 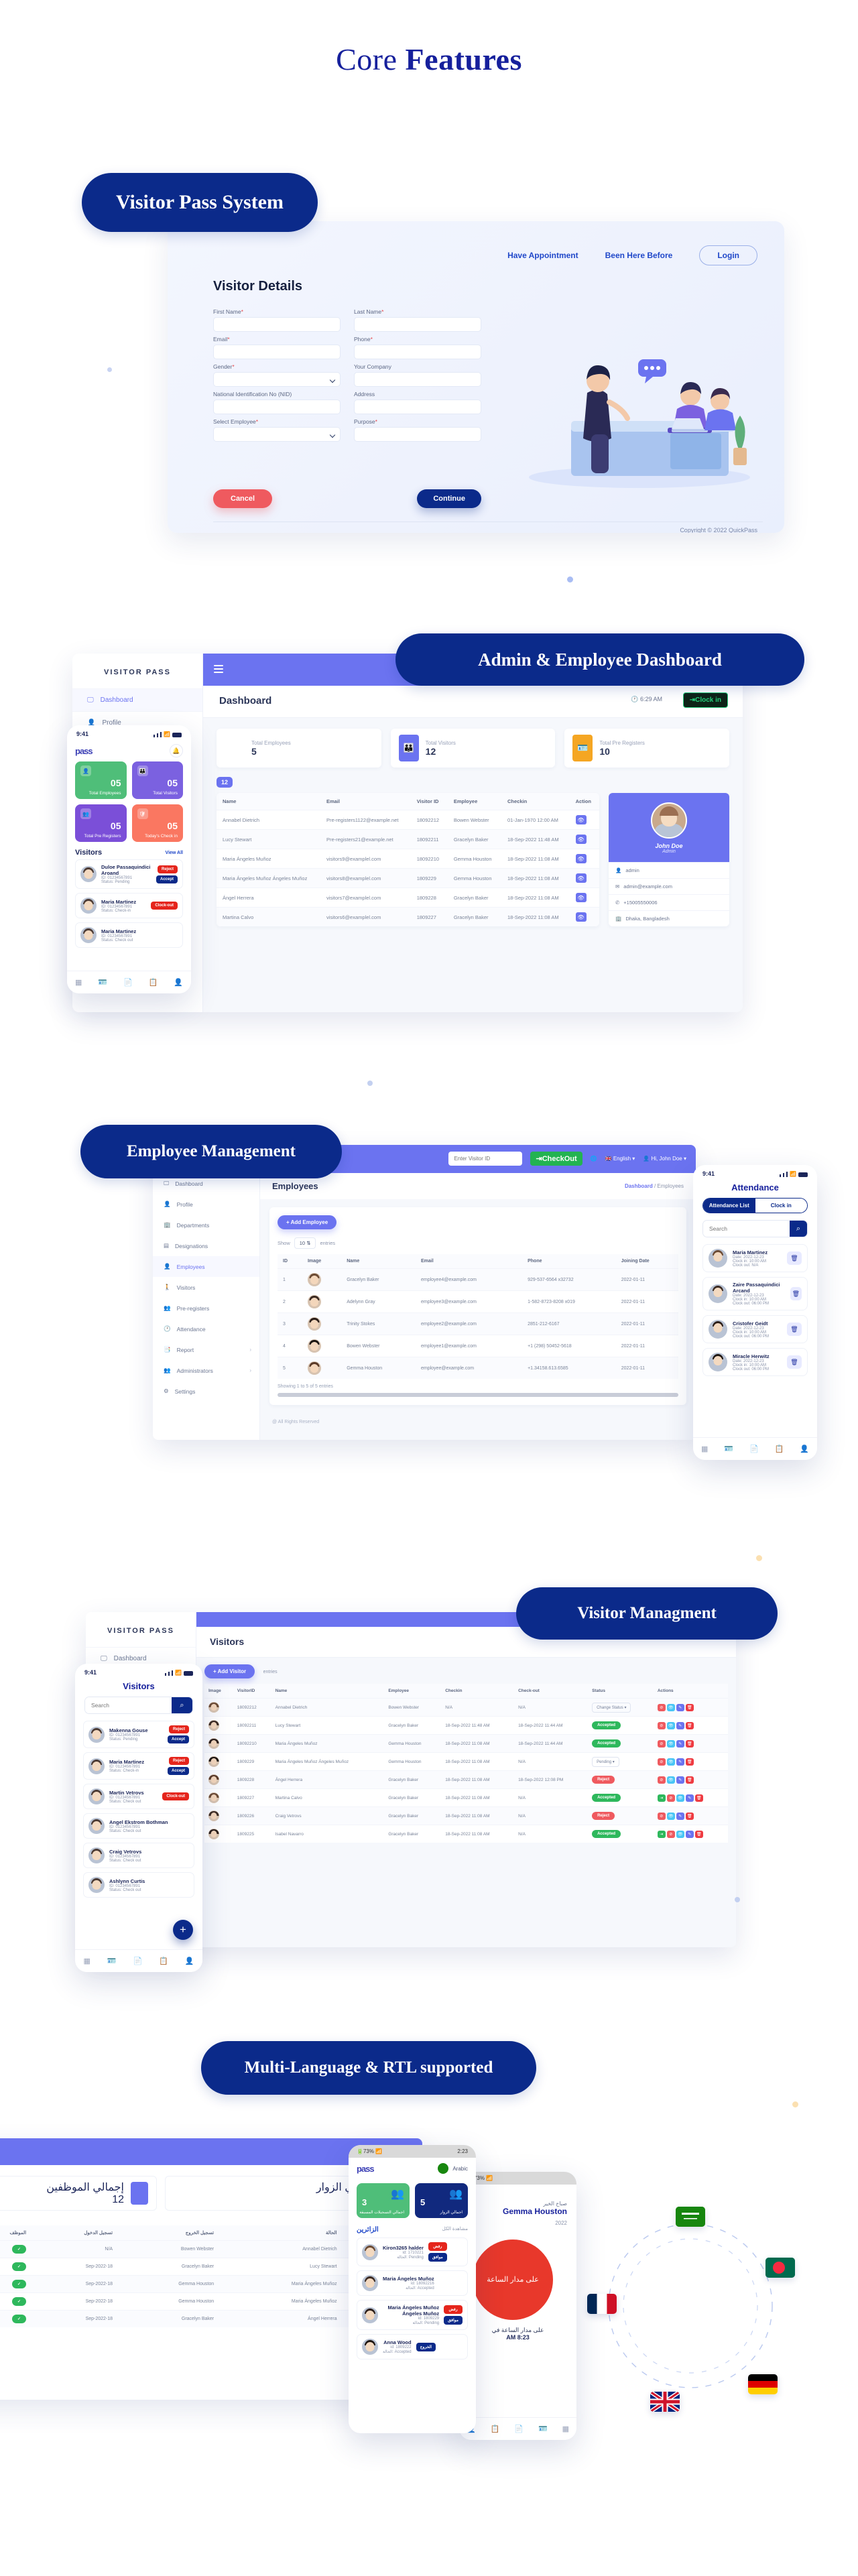 I want to click on status-dropdown: Pending ▾, so click(x=605, y=1762).